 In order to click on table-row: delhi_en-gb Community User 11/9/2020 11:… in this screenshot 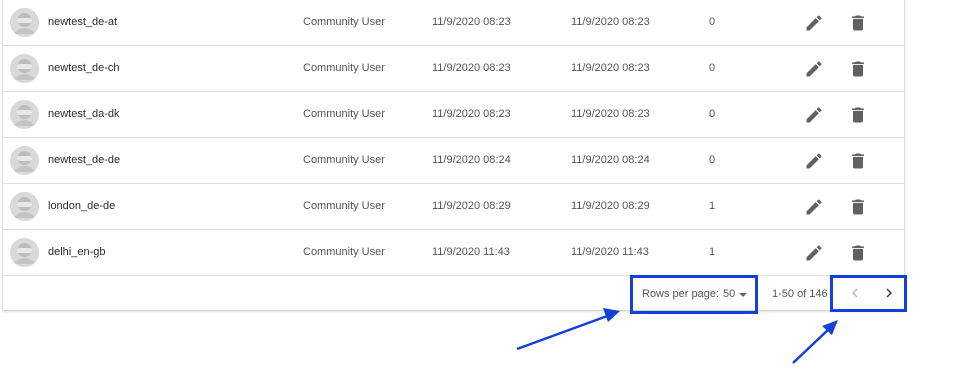, I will do `click(453, 253)`.